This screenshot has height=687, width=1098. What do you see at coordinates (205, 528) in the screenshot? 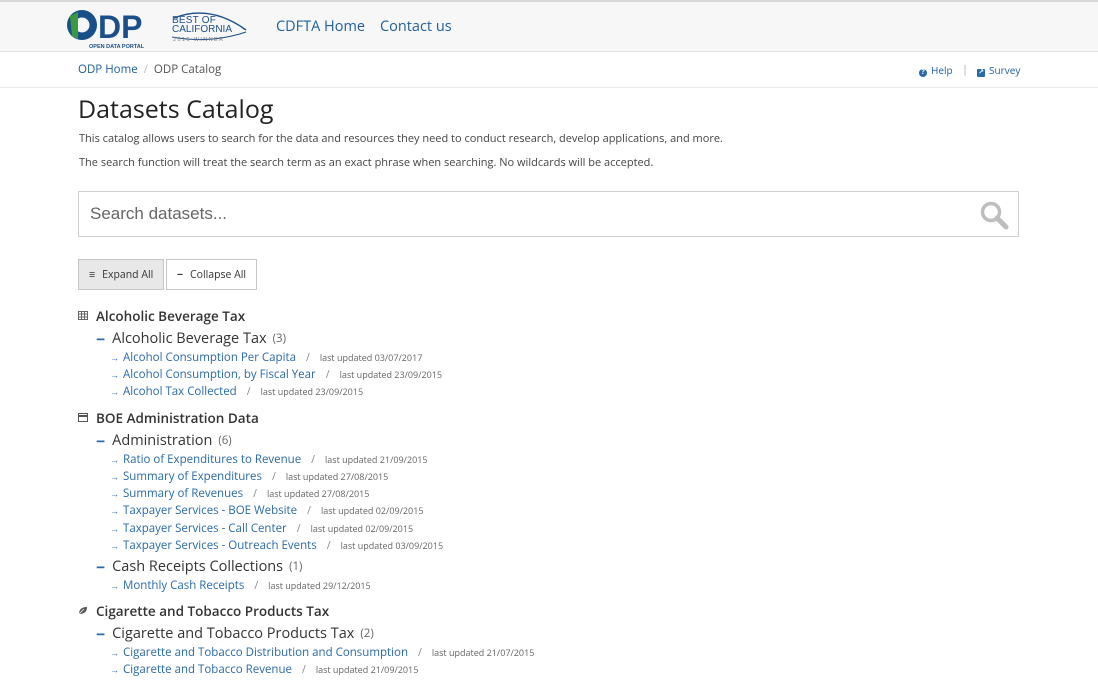
I see `dataset-link: Taxpayer Services - Call Center` at bounding box center [205, 528].